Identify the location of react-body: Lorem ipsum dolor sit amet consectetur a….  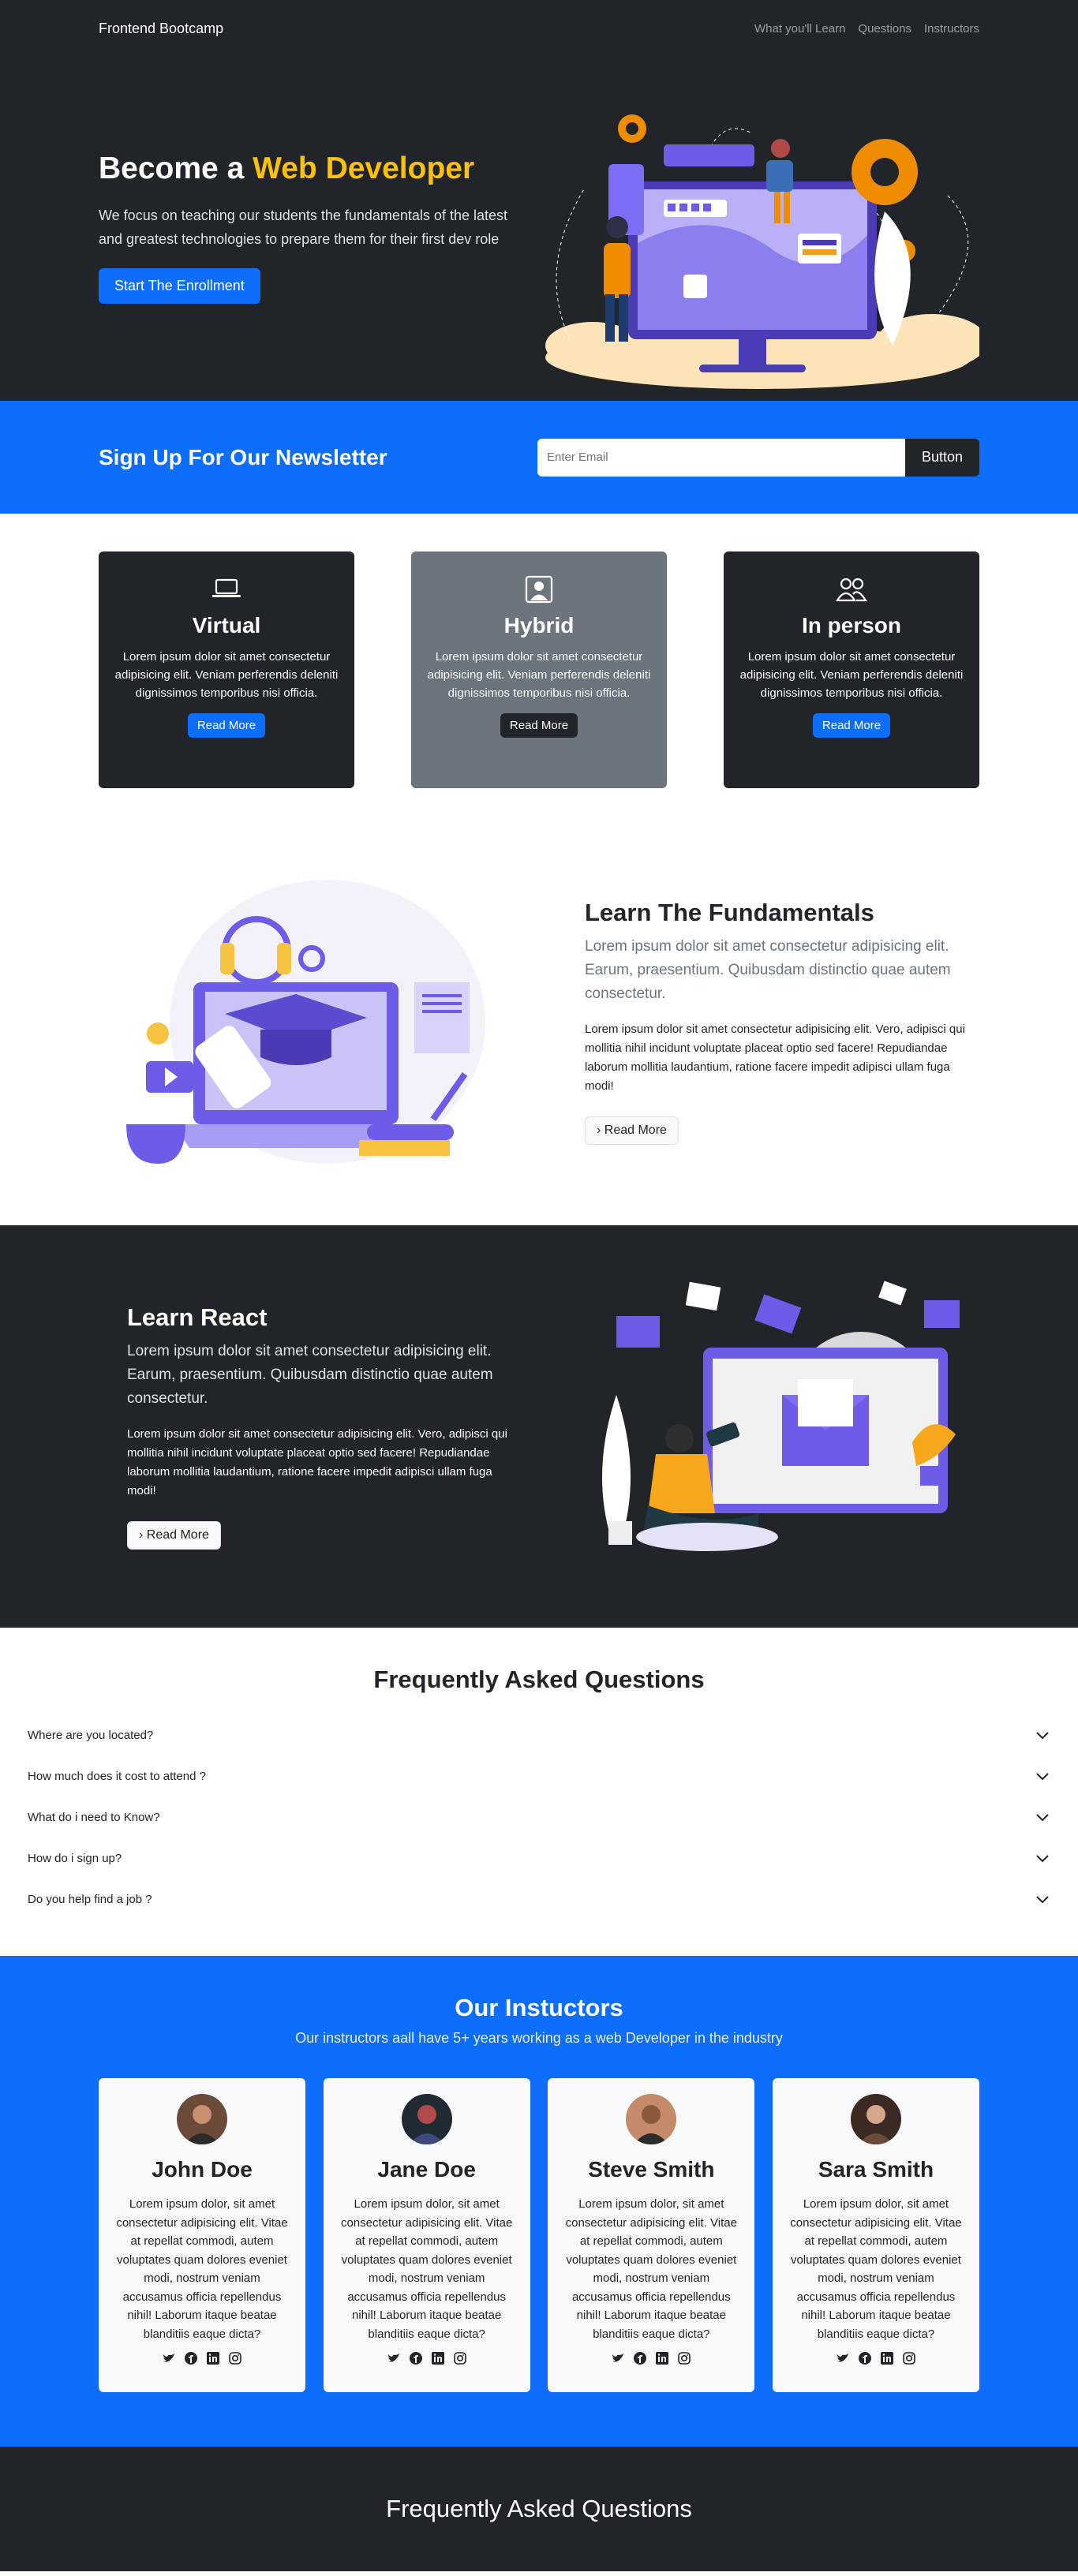
(317, 1462).